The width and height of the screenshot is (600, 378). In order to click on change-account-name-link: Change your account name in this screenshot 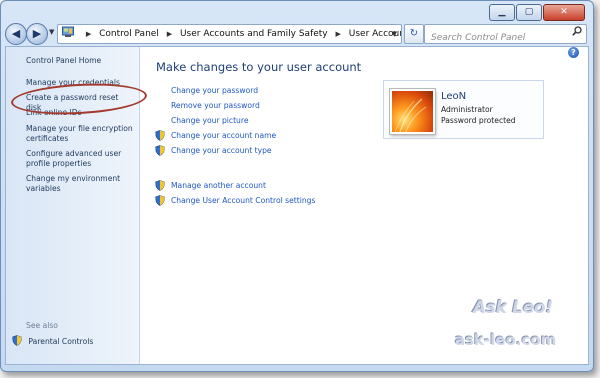, I will do `click(216, 135)`.